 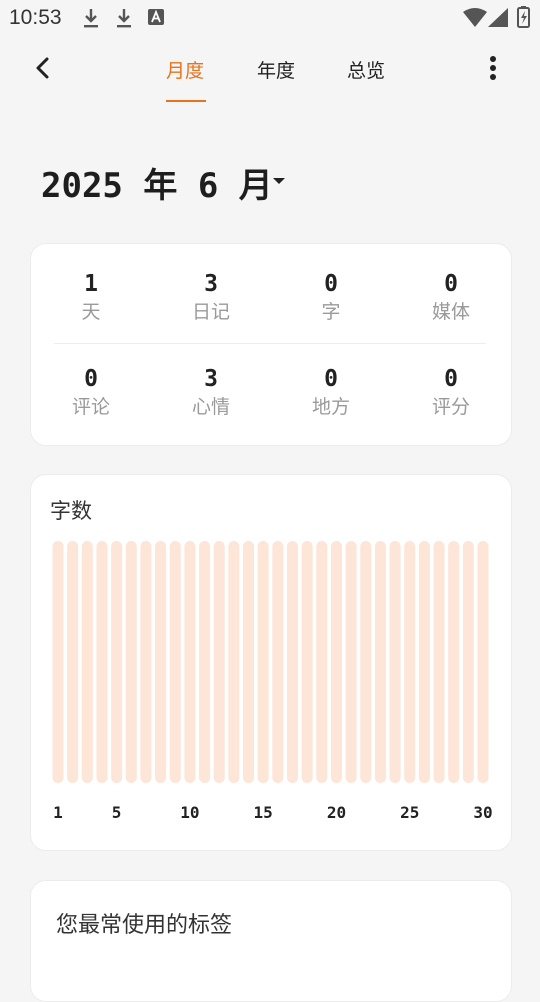 What do you see at coordinates (186, 101) in the screenshot?
I see `tab-active-indicator` at bounding box center [186, 101].